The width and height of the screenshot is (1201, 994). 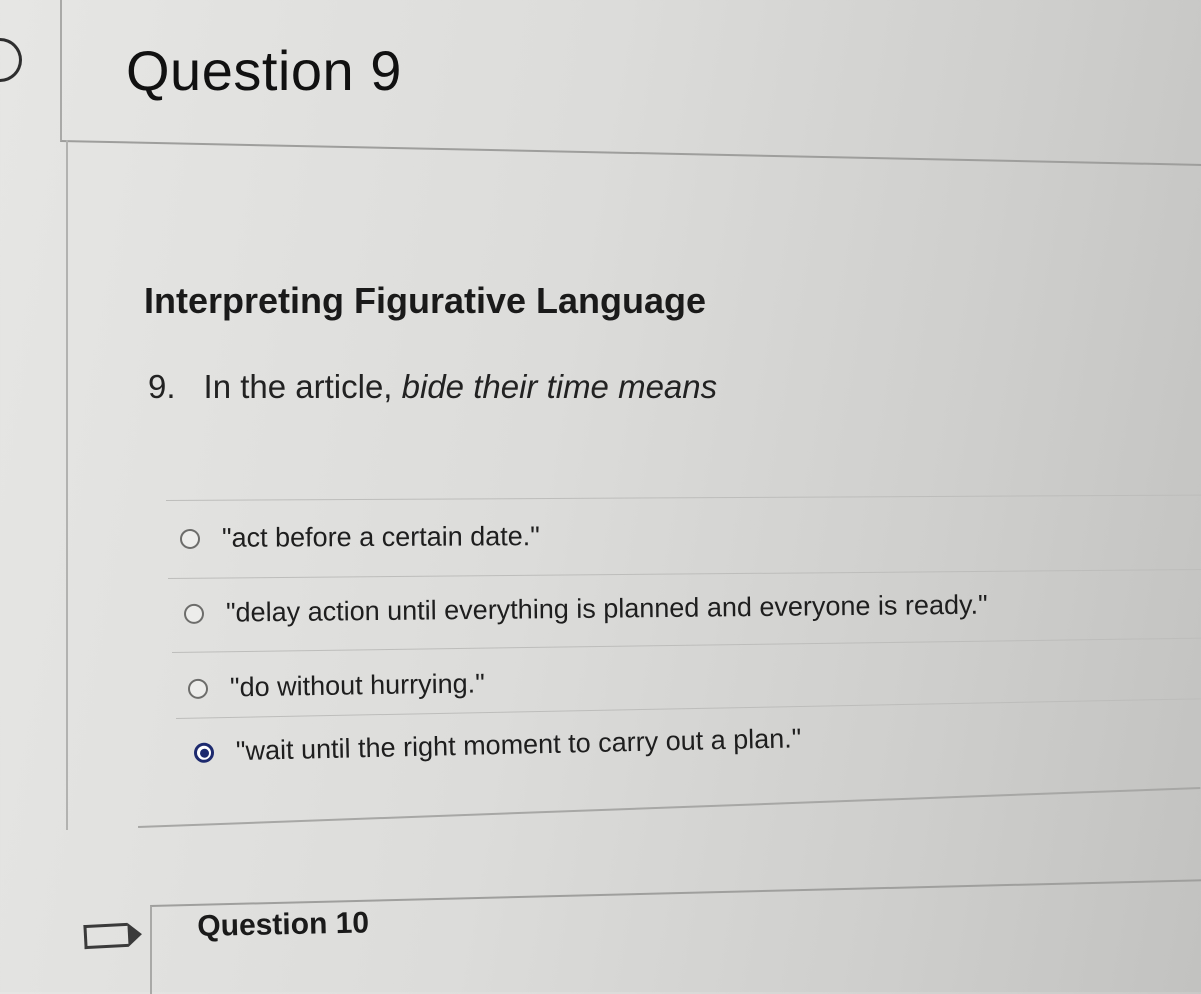 What do you see at coordinates (264, 70) in the screenshot?
I see `question-title: Question 9` at bounding box center [264, 70].